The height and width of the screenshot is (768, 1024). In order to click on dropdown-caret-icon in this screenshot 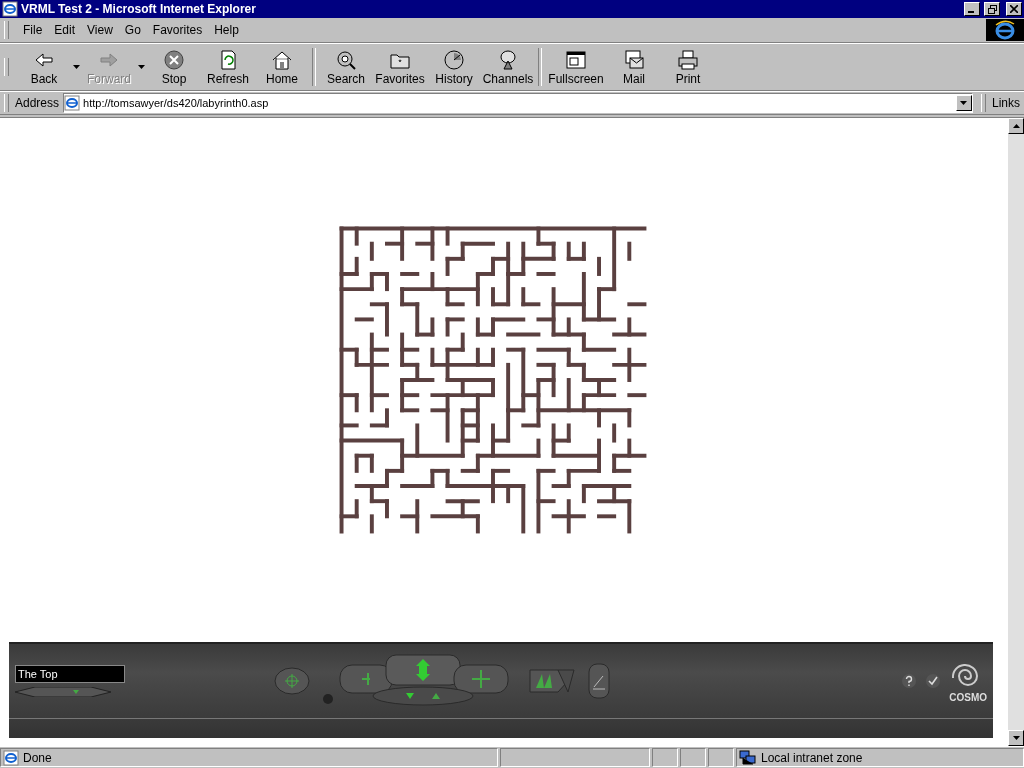, I will do `click(76, 67)`.